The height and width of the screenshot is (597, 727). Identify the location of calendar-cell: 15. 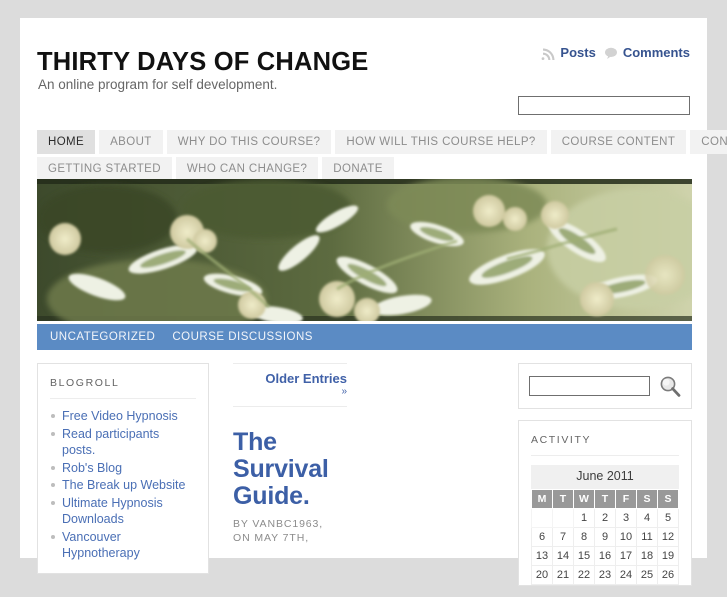
(584, 556).